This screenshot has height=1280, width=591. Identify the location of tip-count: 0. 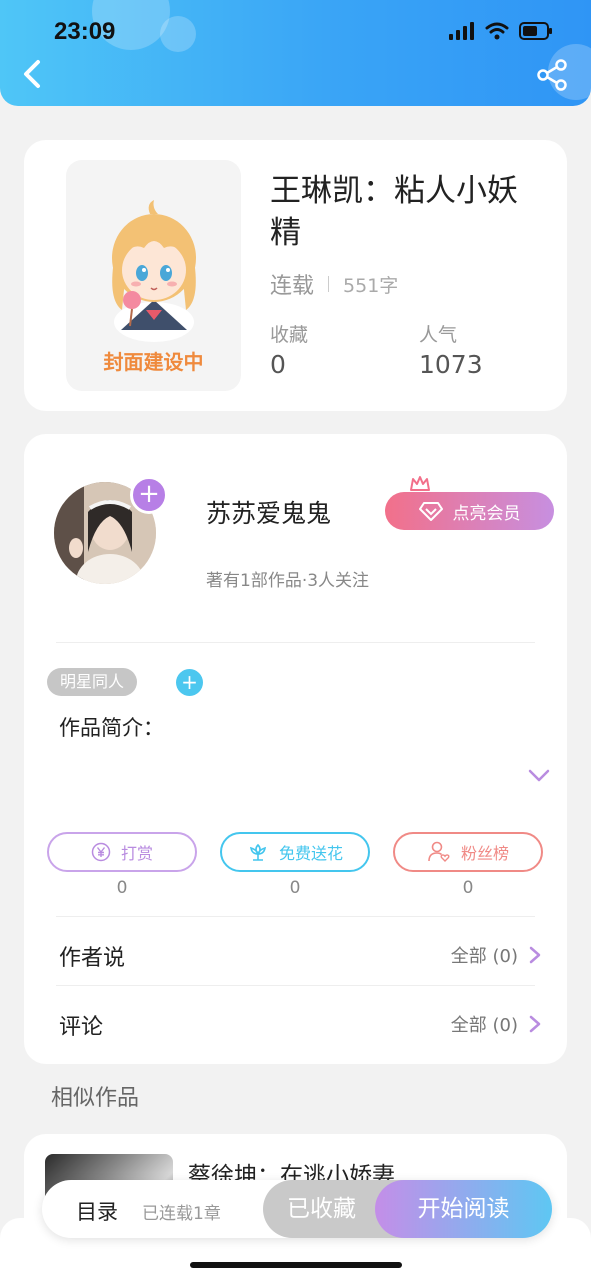
(122, 888).